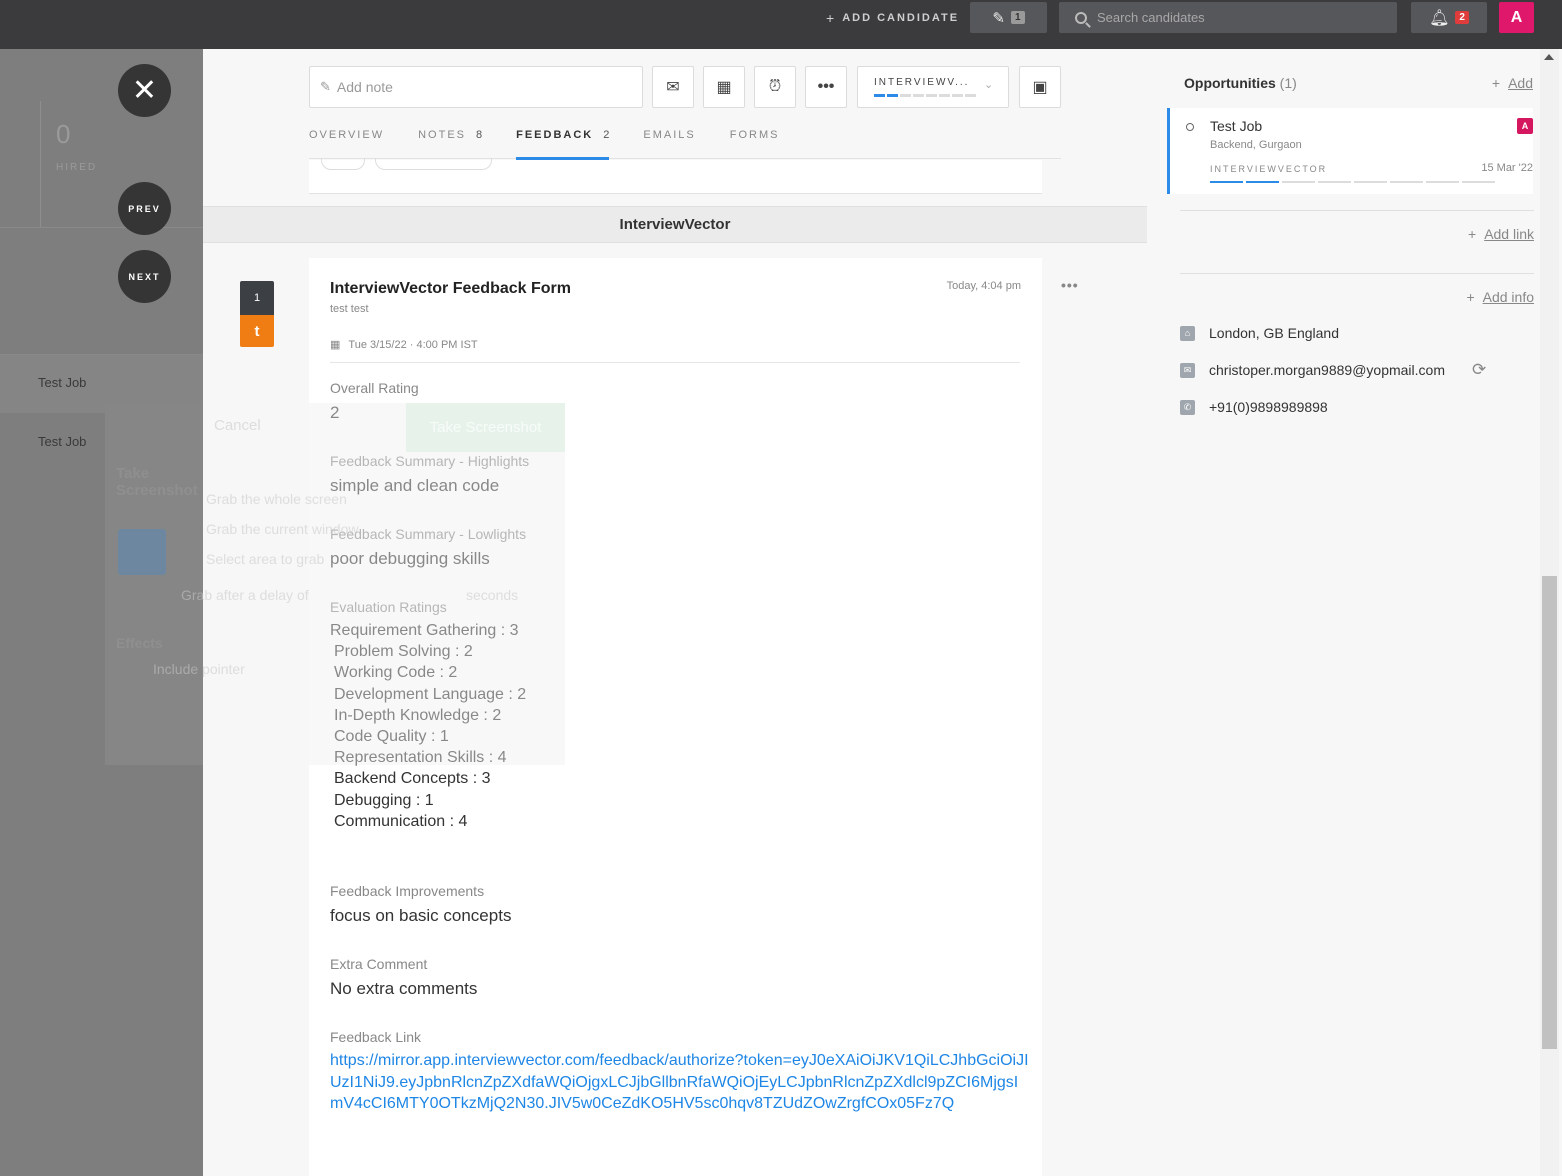  What do you see at coordinates (1274, 333) in the screenshot?
I see `location-text: London, GB England` at bounding box center [1274, 333].